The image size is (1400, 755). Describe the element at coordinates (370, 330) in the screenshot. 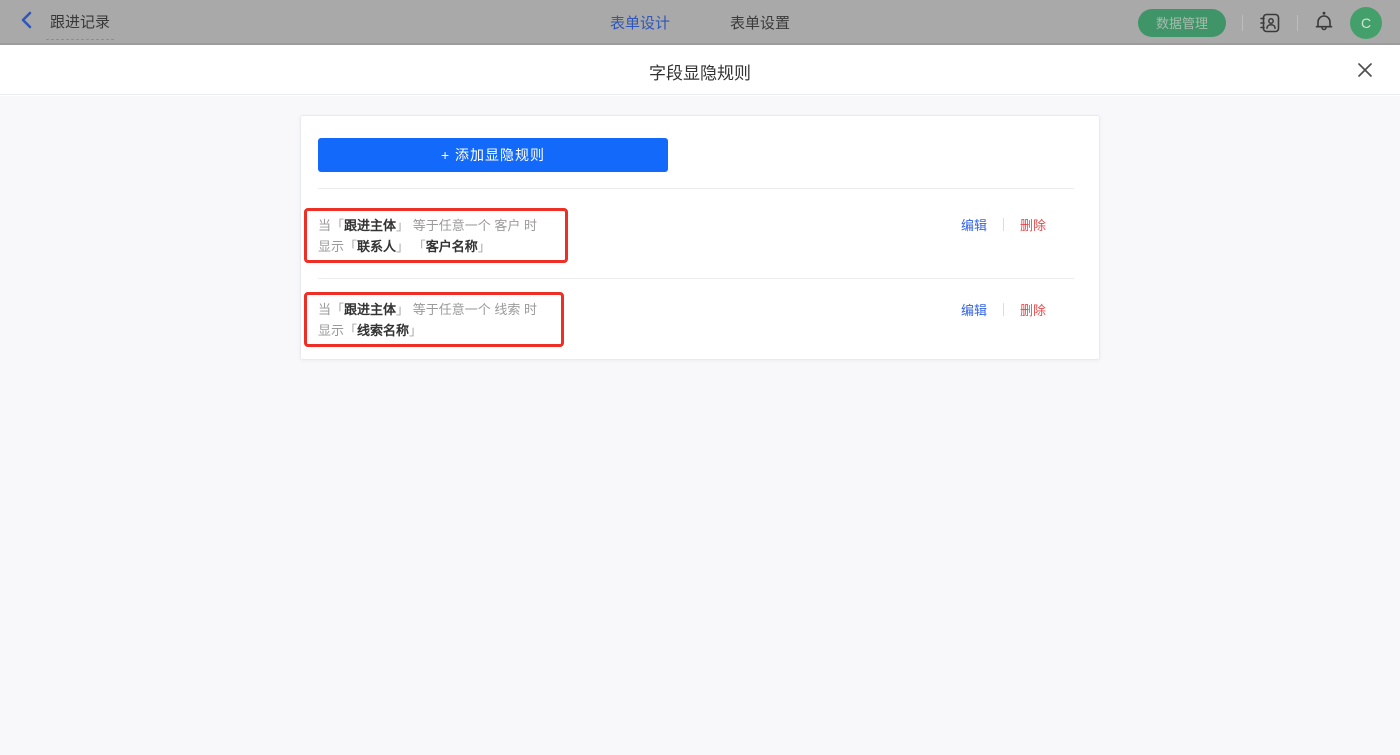

I see `rule-result: 显示「线索名称」` at that location.